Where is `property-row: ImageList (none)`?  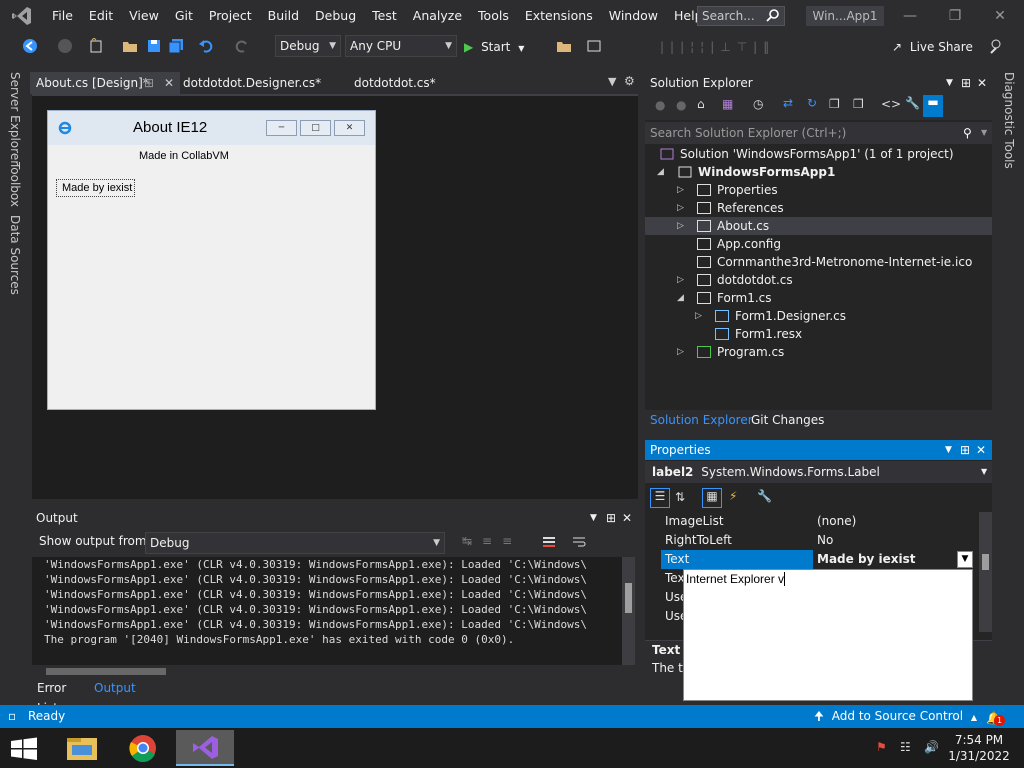
property-row: ImageList (none) is located at coordinates (823, 521).